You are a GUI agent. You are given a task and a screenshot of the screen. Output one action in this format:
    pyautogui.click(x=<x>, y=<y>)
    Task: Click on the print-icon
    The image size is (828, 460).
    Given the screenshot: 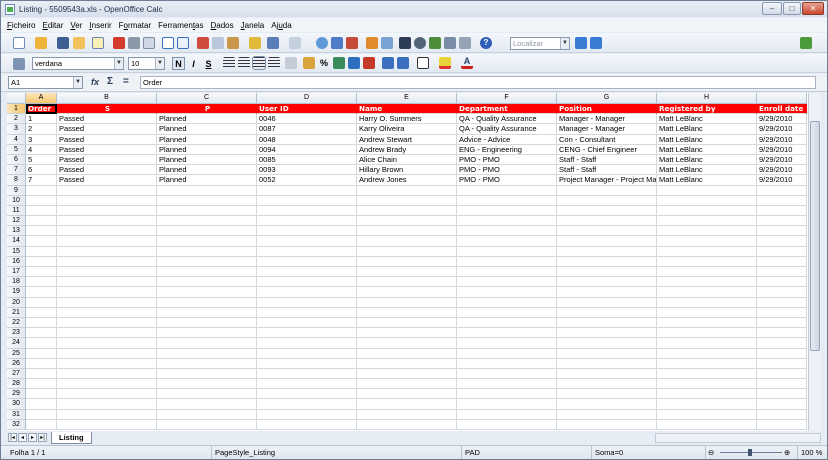 What is the action you would take?
    pyautogui.click(x=134, y=43)
    